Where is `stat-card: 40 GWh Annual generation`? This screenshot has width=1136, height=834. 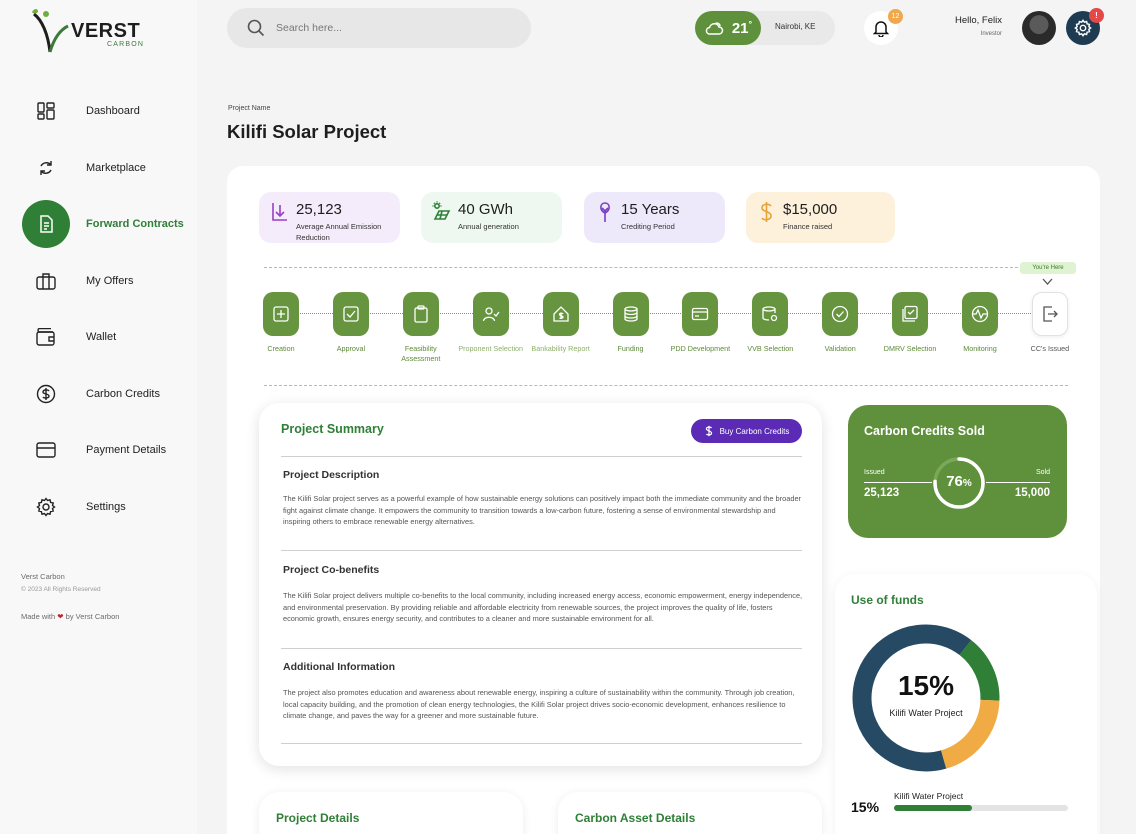
stat-card: 40 GWh Annual generation is located at coordinates (491, 217).